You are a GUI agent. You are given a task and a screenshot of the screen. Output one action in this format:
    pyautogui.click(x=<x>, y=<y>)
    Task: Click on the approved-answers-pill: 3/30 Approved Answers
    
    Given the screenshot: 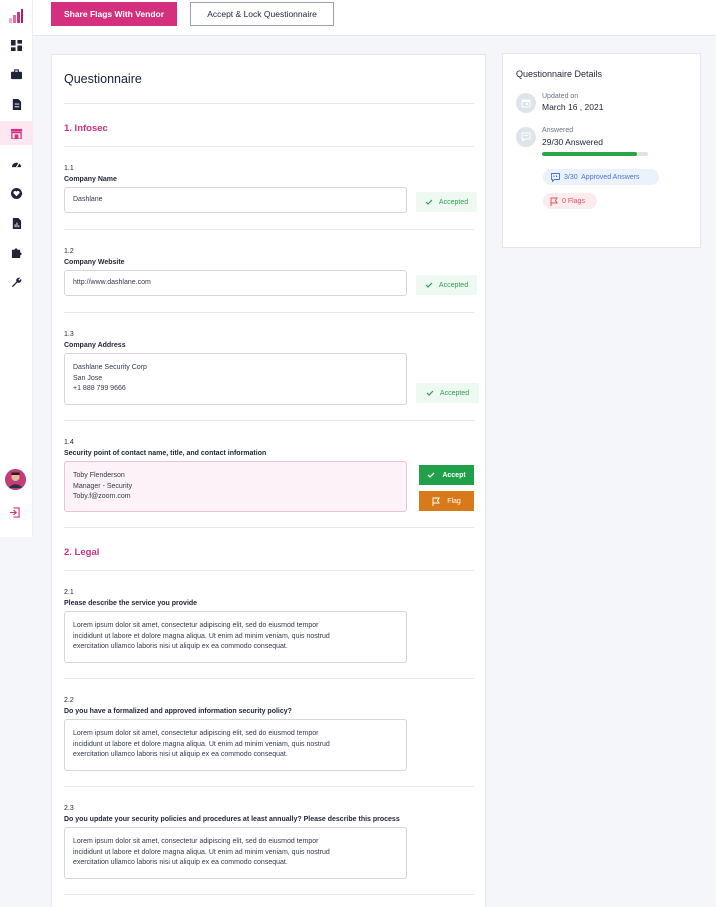 What is the action you would take?
    pyautogui.click(x=601, y=177)
    